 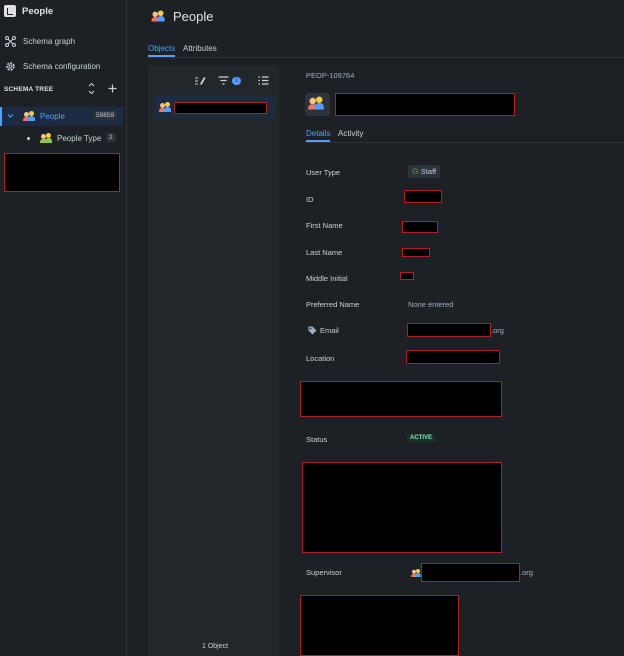 I want to click on page-people-icon, so click(x=158, y=16).